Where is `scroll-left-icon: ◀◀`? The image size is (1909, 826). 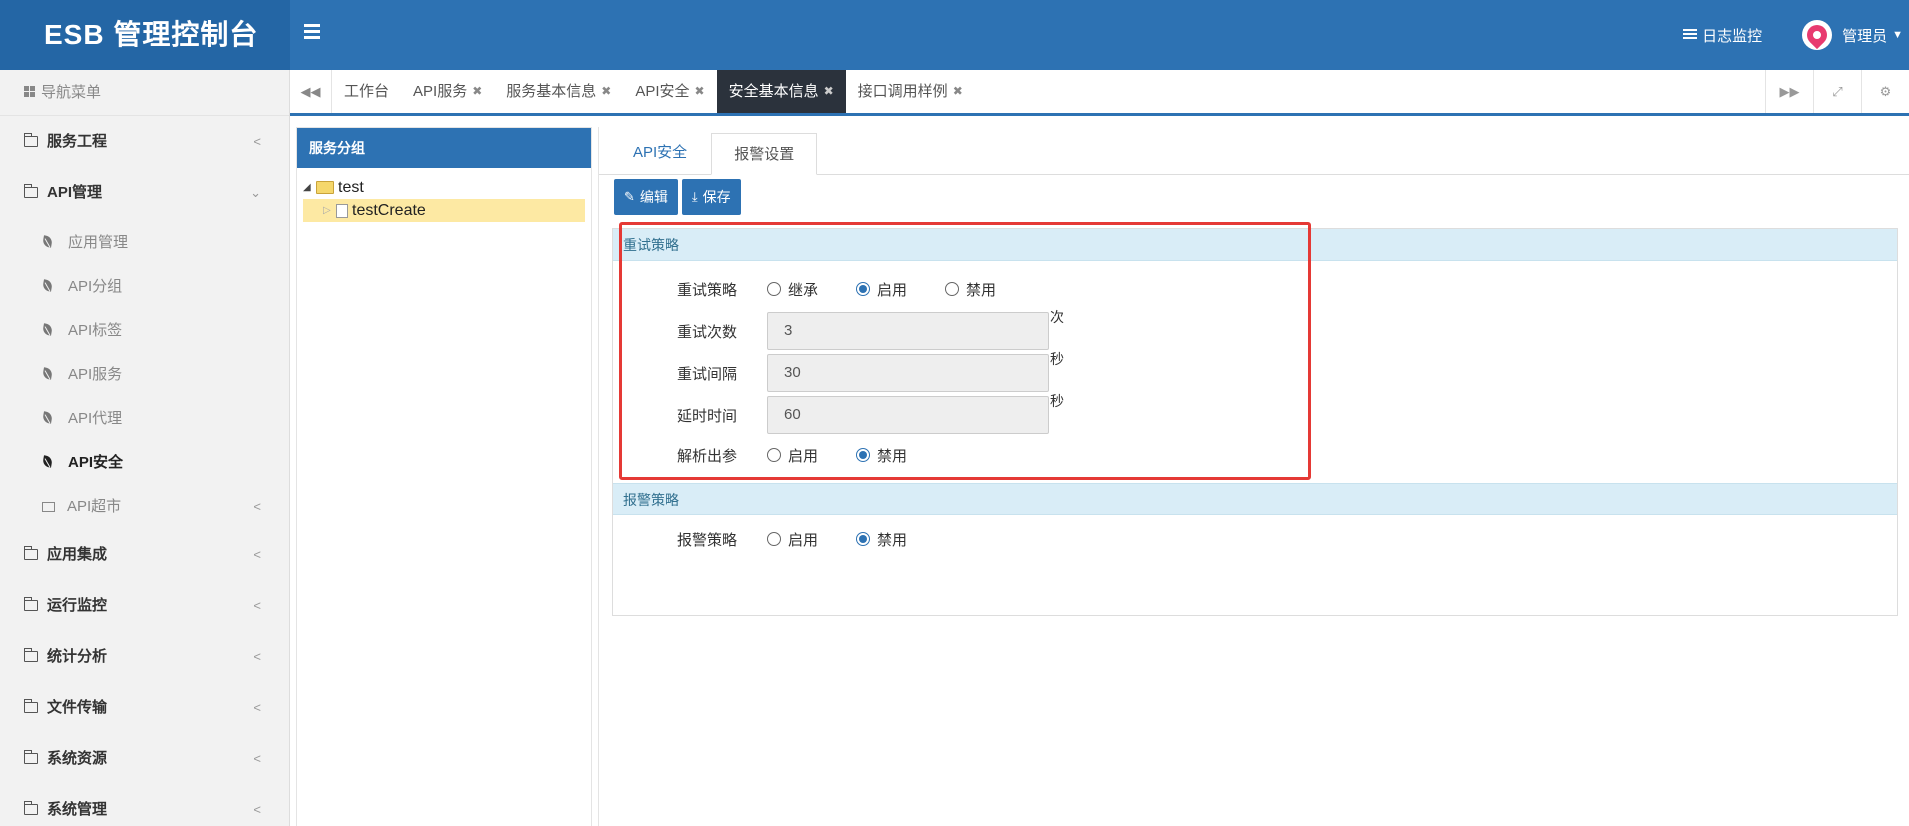 scroll-left-icon: ◀◀ is located at coordinates (311, 91).